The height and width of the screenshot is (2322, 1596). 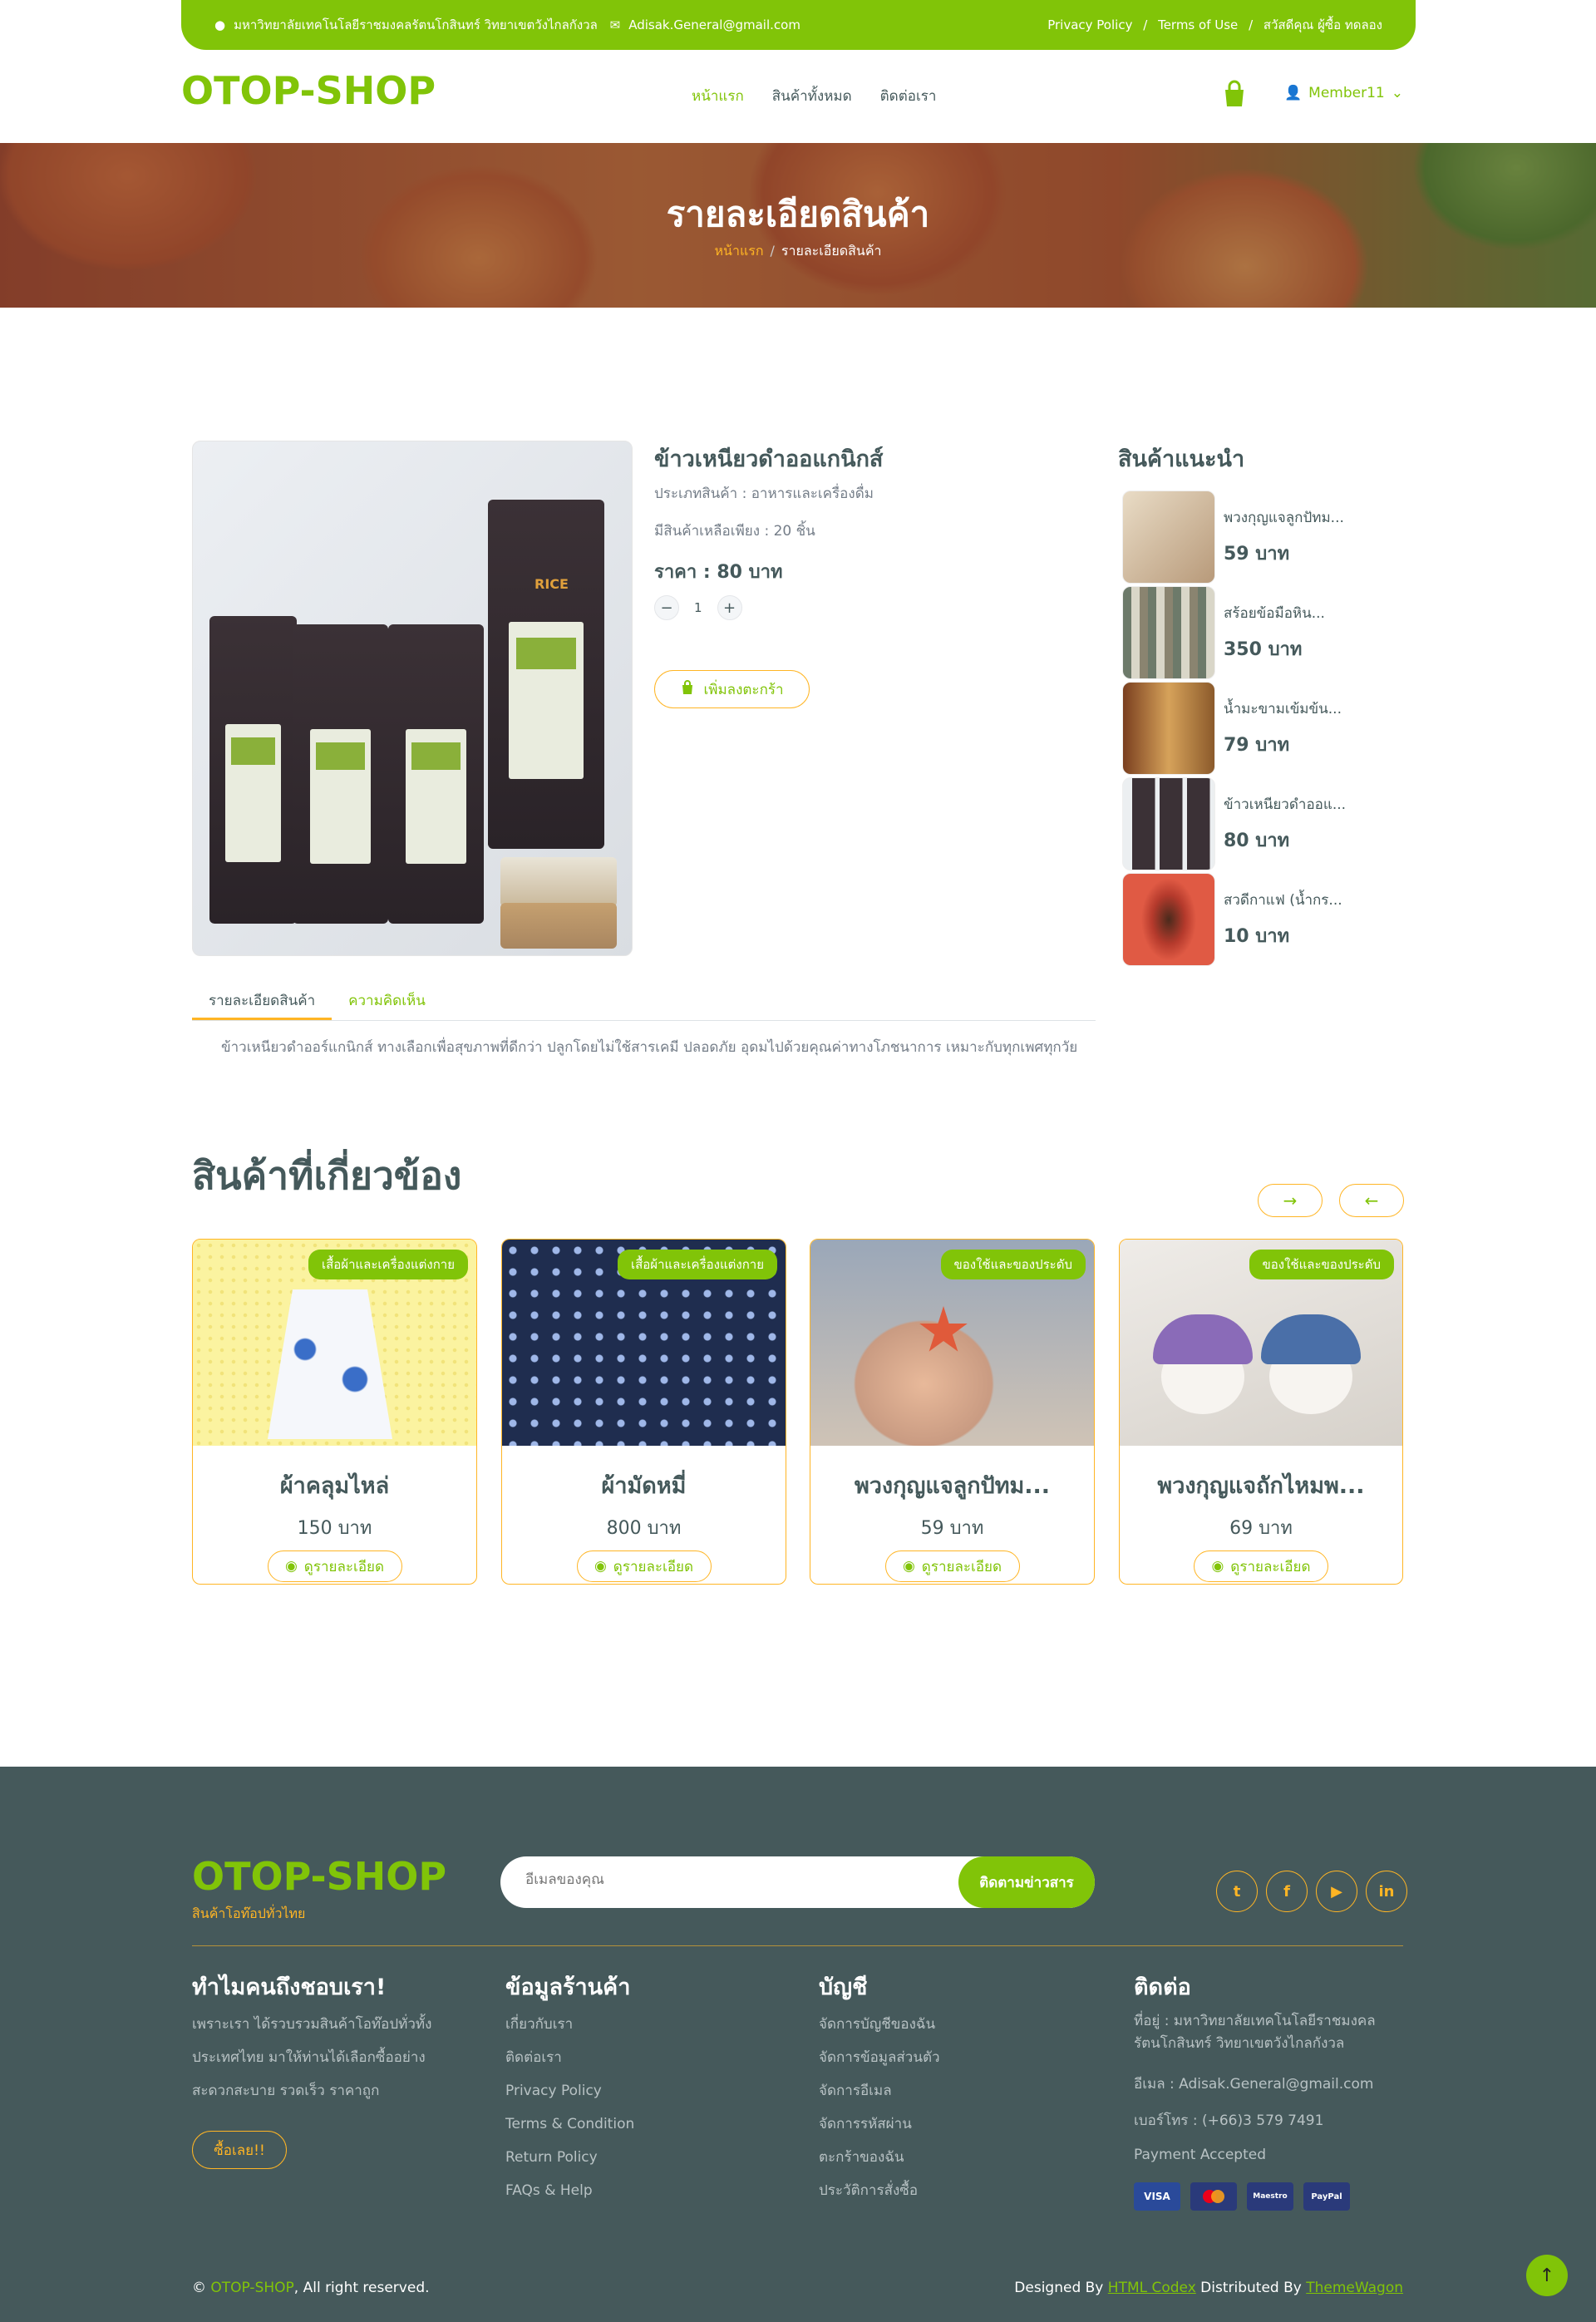 I want to click on shopping-bag-icon, so click(x=1234, y=94).